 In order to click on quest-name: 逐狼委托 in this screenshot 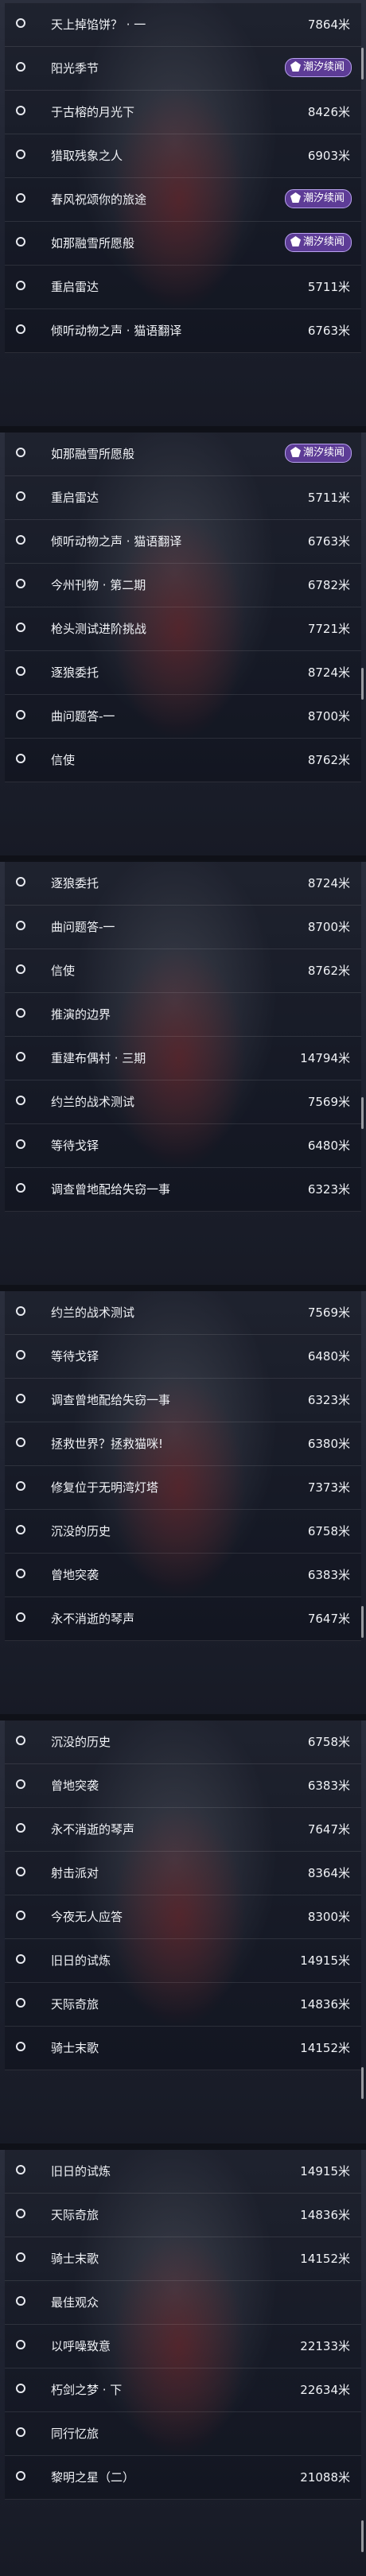, I will do `click(75, 883)`.